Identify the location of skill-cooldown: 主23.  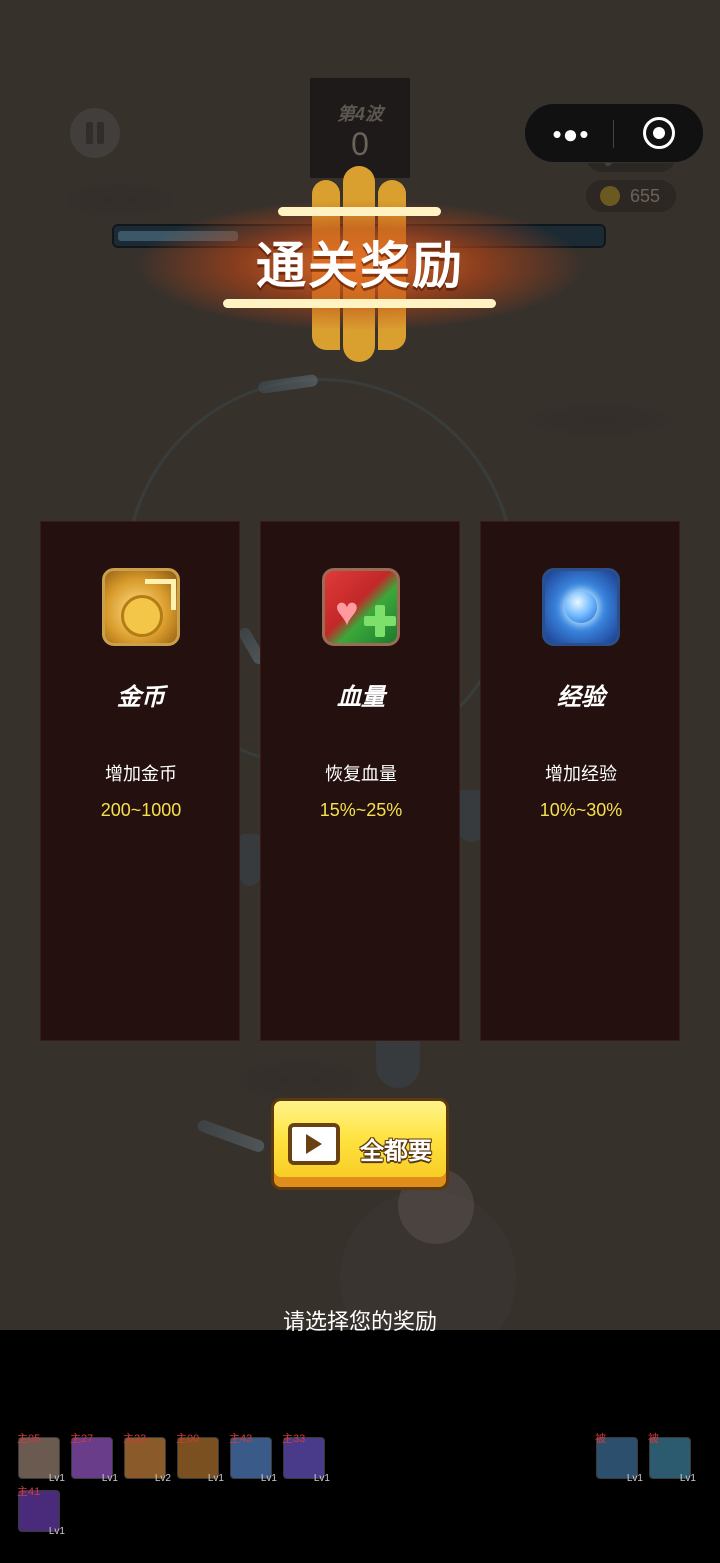
(135, 1439).